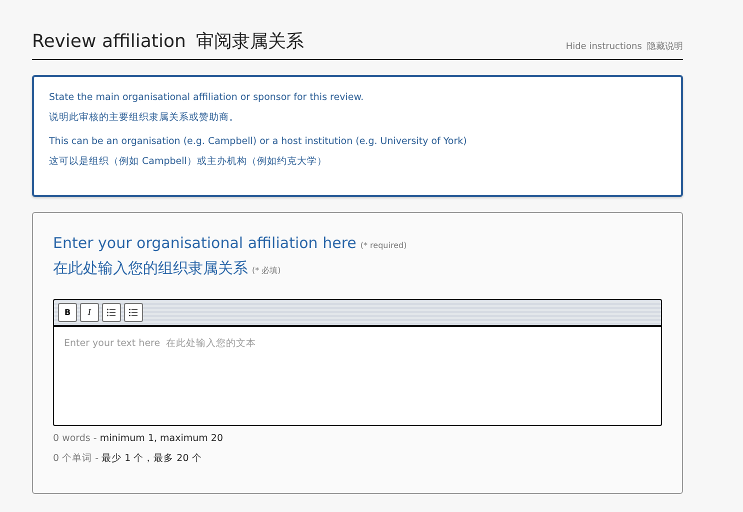  What do you see at coordinates (162, 438) in the screenshot?
I see `word-limits: minimum 1, maximum 20` at bounding box center [162, 438].